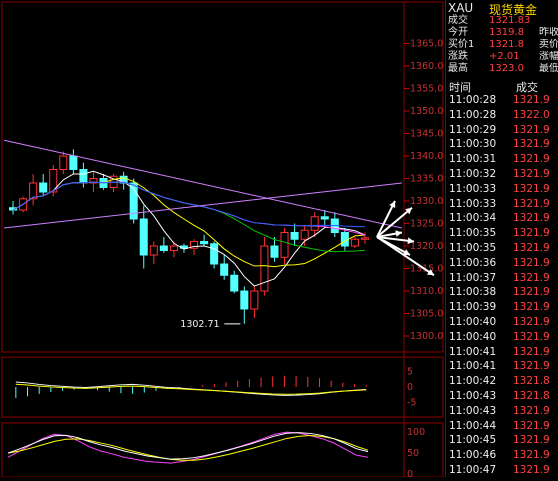 Image resolution: width=558 pixels, height=481 pixels. I want to click on trade-time: 11:00:45, so click(473, 440).